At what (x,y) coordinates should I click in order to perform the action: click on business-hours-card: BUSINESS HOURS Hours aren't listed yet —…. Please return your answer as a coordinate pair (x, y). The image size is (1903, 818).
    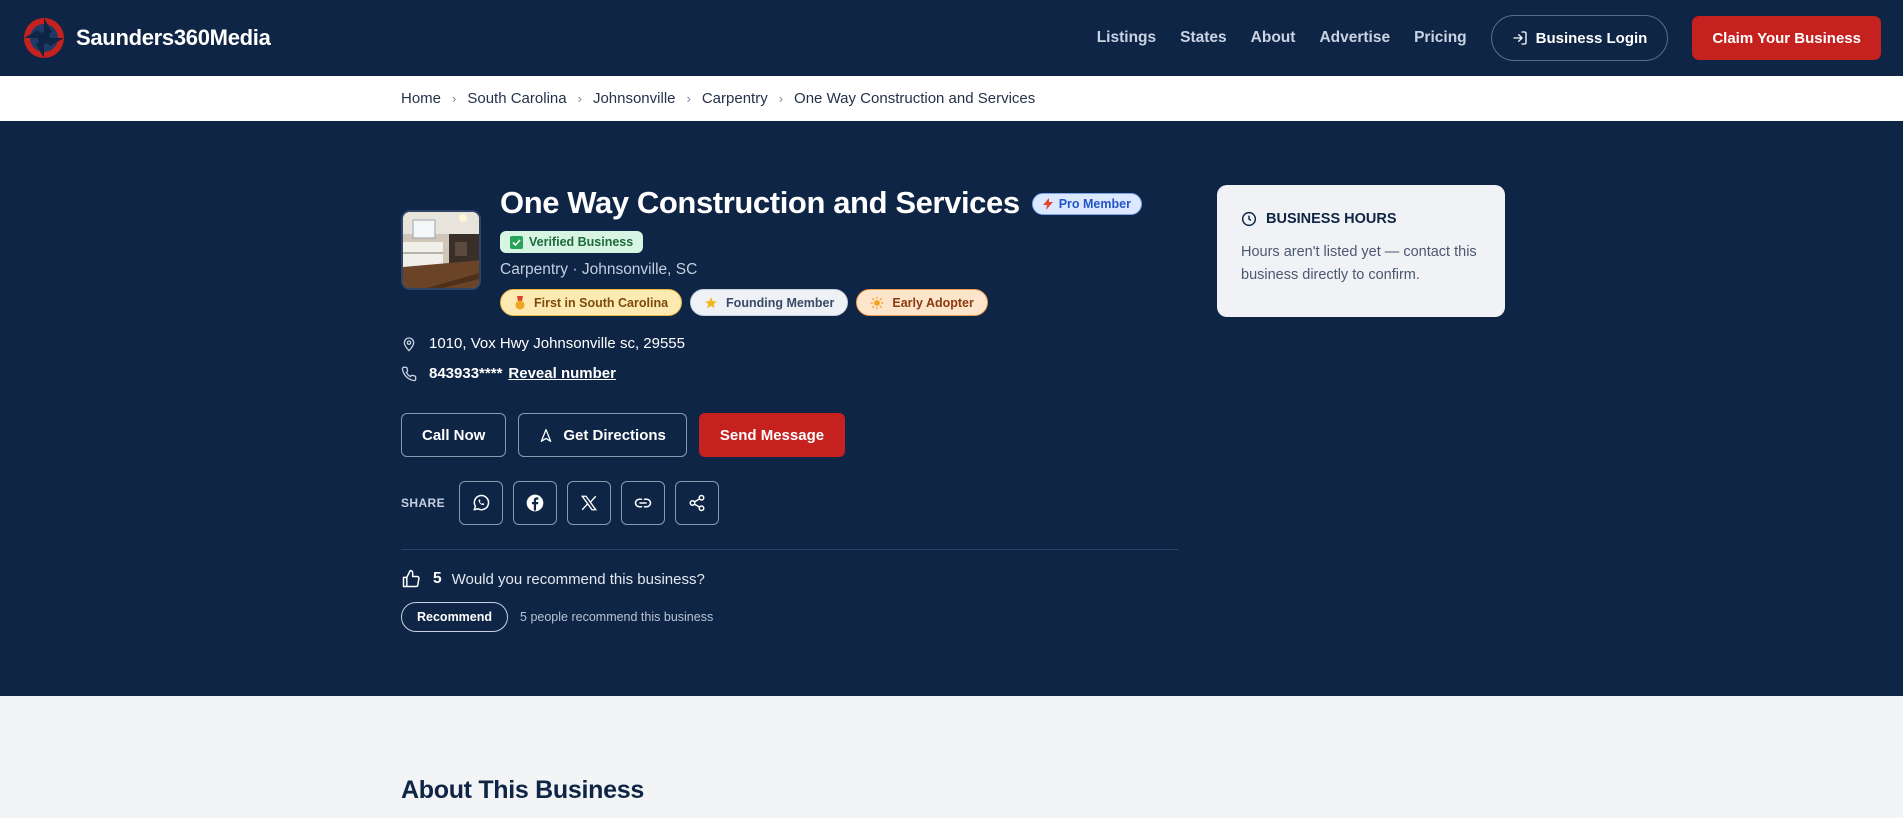
    Looking at the image, I should click on (1361, 251).